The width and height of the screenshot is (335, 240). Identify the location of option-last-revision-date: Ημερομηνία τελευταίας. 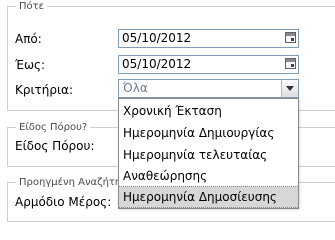
(208, 155).